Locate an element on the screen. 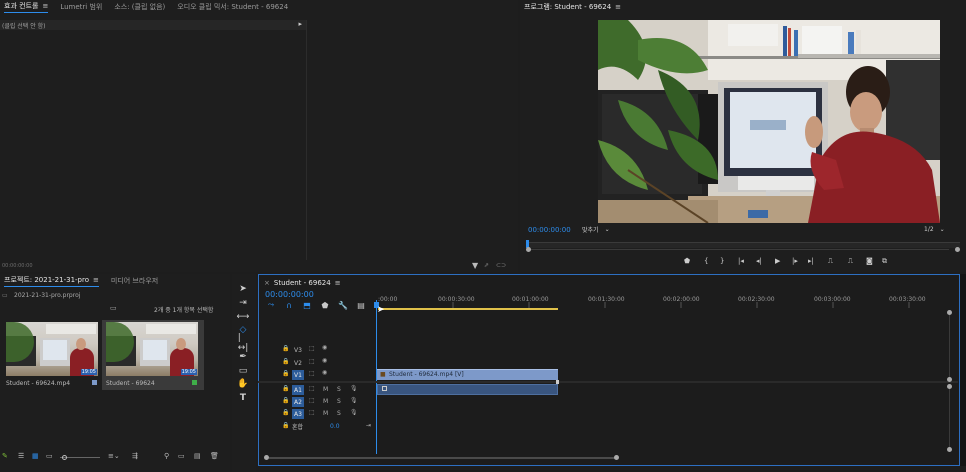 This screenshot has width=966, height=472. track-v1-label: V1 is located at coordinates (298, 375).